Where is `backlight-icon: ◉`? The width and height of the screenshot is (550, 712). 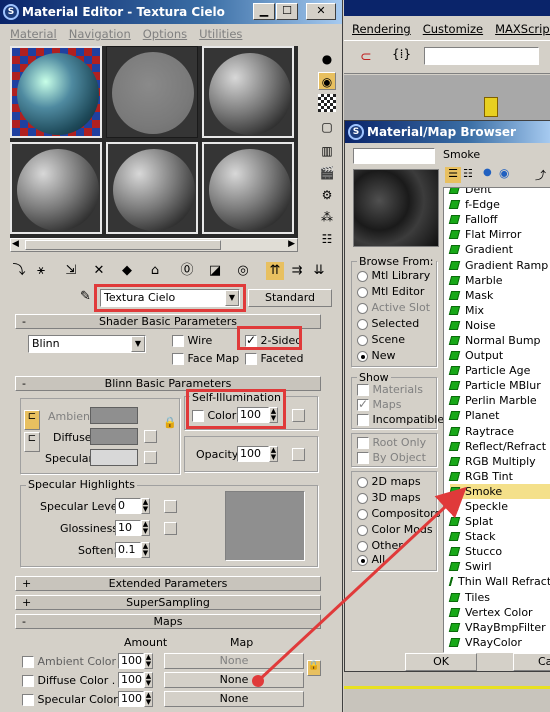
backlight-icon: ◉ is located at coordinates (327, 81).